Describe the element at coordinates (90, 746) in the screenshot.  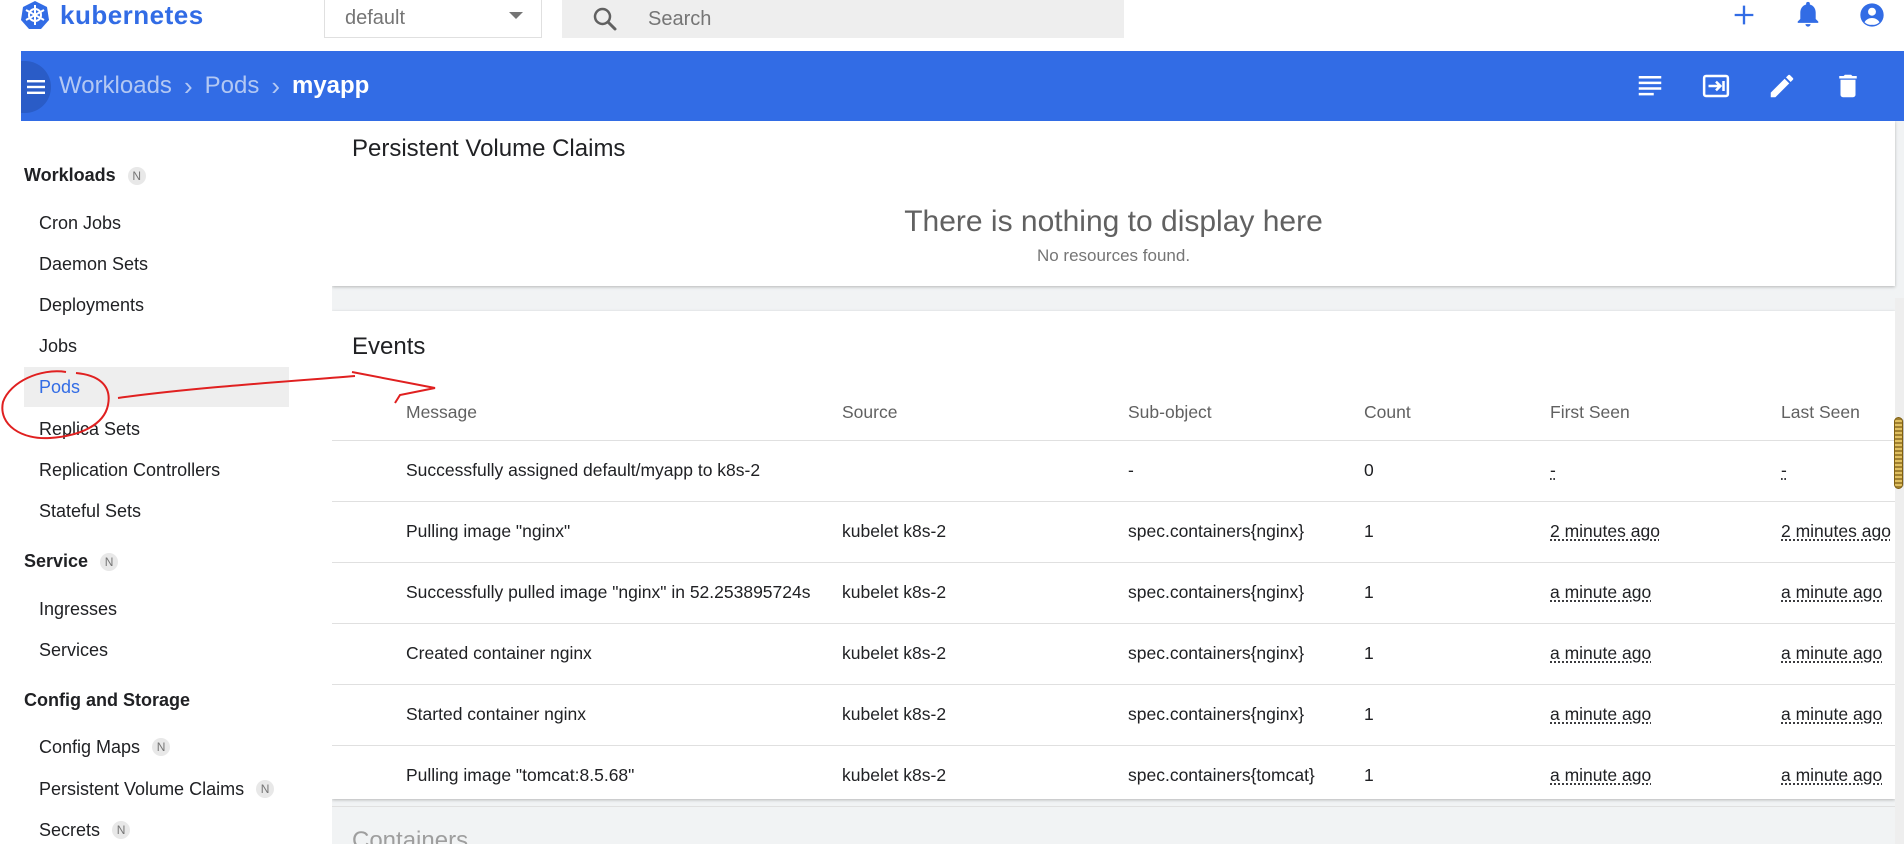
I see `sidebar-item-label: Config Maps` at that location.